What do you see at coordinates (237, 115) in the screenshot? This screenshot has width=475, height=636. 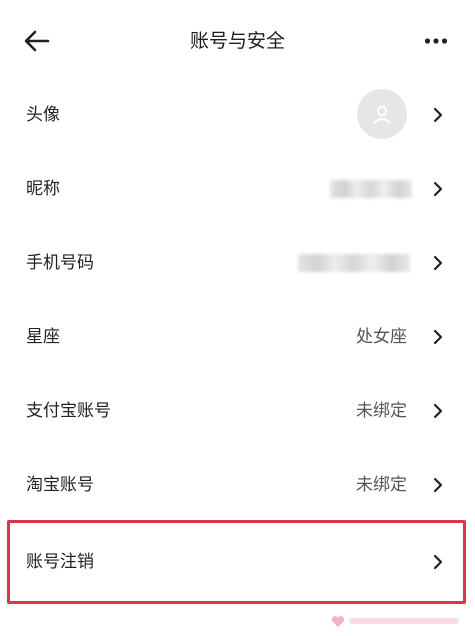 I see `row-avatar: 头像` at bounding box center [237, 115].